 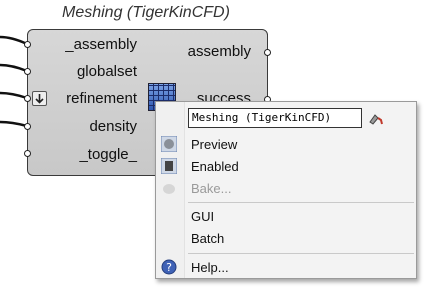 I want to click on input-label-refinement: refinement, so click(x=101, y=98).